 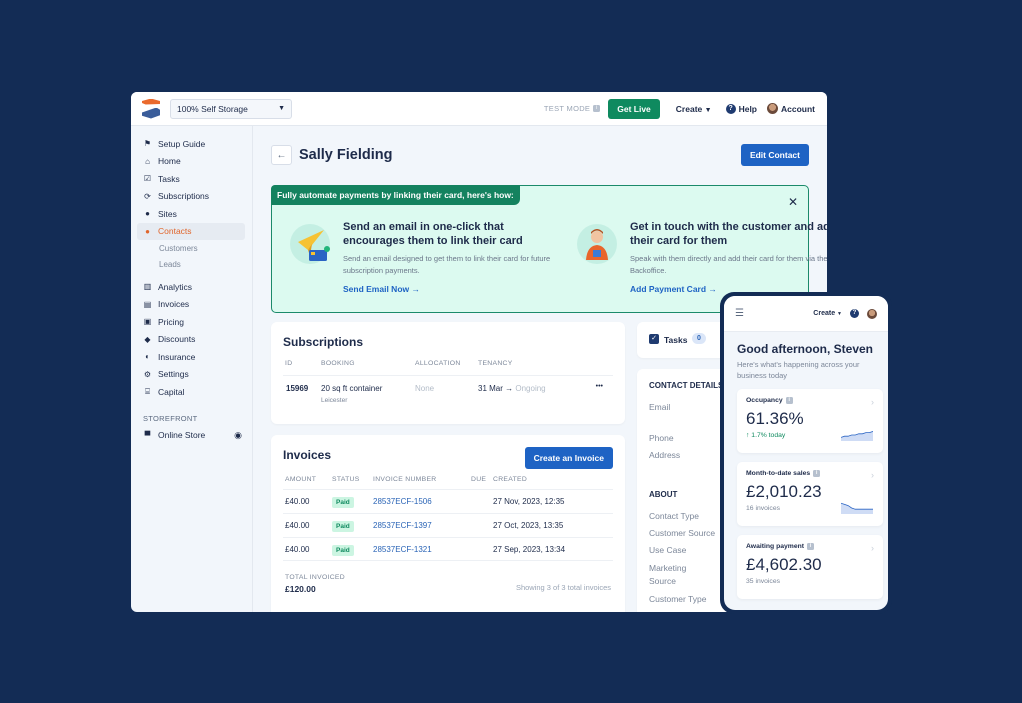 What do you see at coordinates (171, 391) in the screenshot?
I see `sidebar-item-label: Capital` at bounding box center [171, 391].